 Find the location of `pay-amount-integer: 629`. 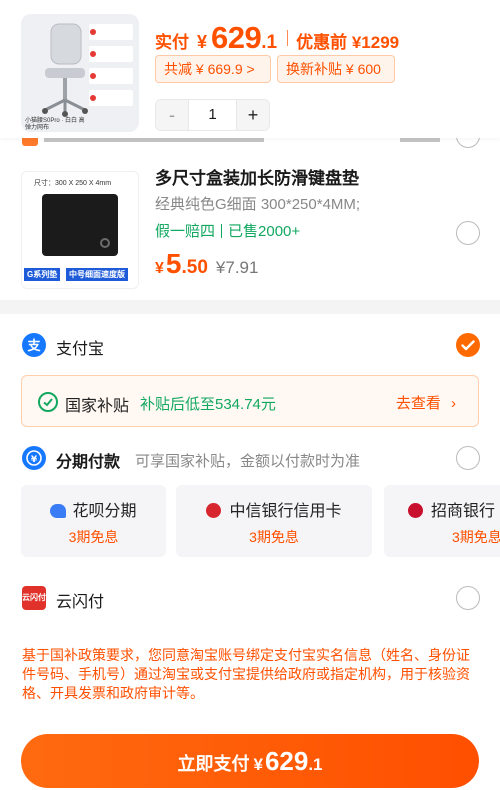

pay-amount-integer: 629 is located at coordinates (286, 761).